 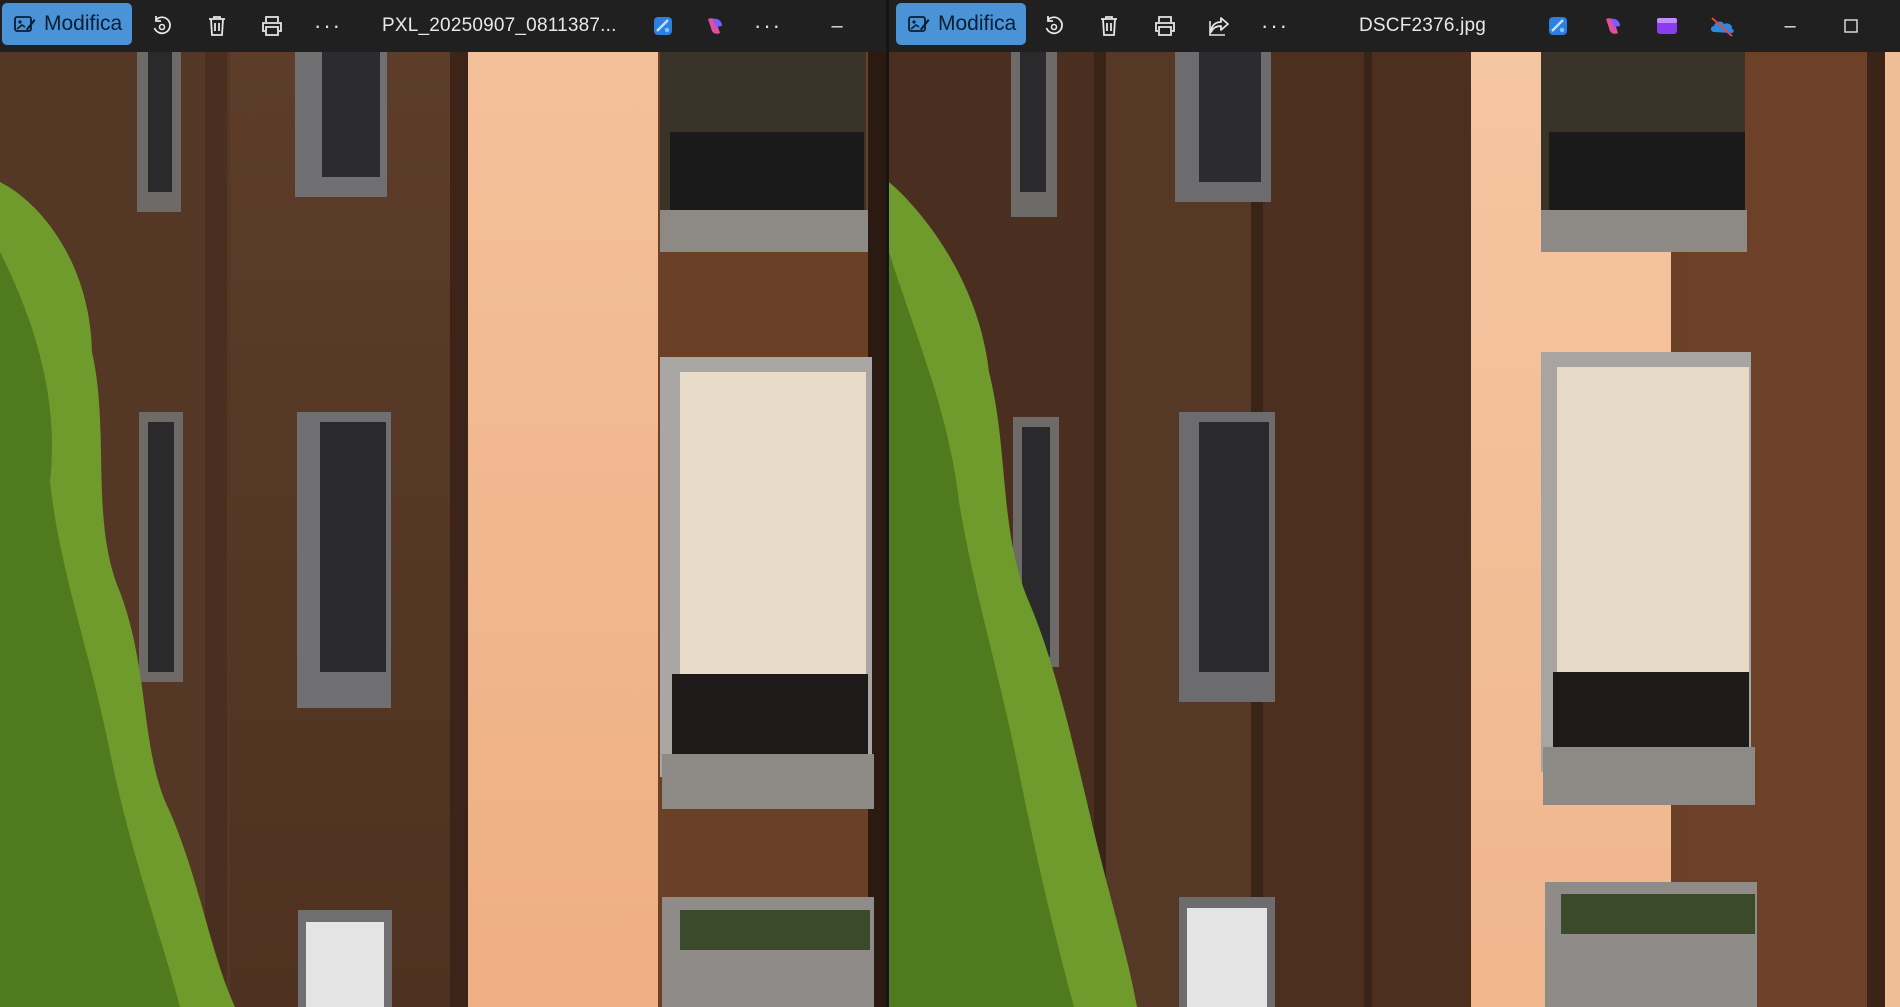 I want to click on onedrive-button, so click(x=1722, y=26).